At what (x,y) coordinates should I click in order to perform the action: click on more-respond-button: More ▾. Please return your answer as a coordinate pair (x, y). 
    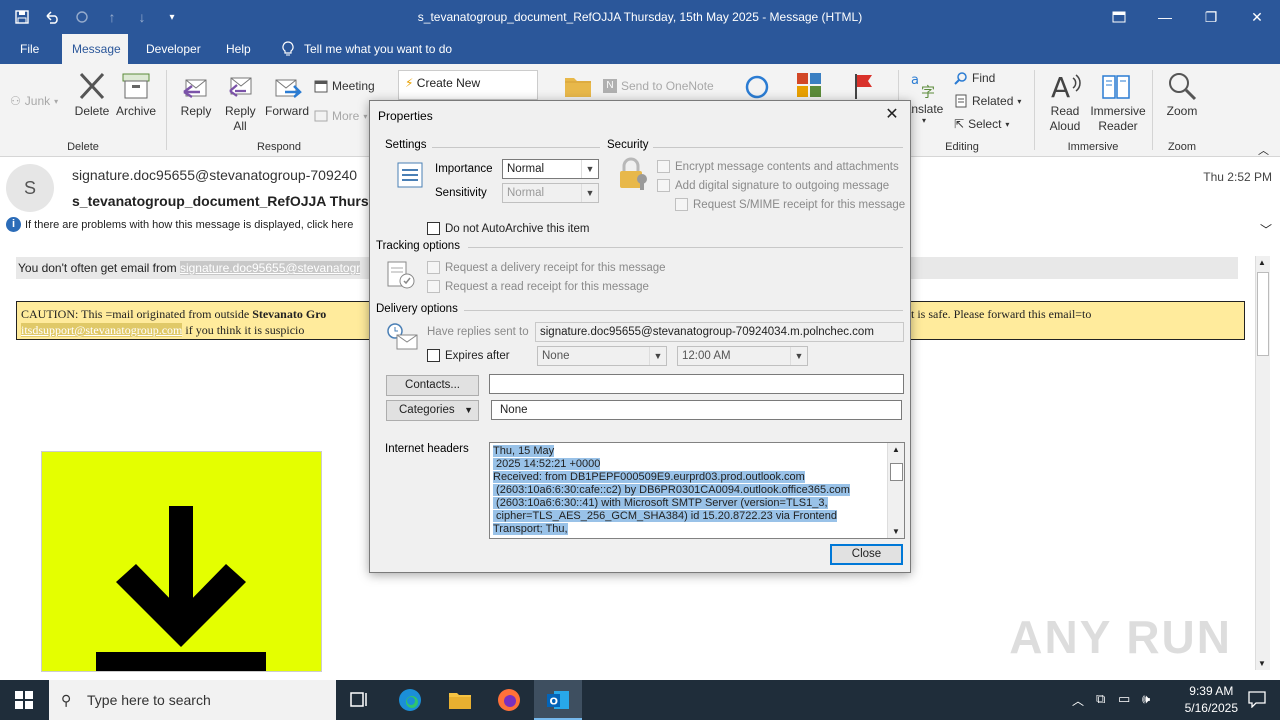
    Looking at the image, I should click on (340, 116).